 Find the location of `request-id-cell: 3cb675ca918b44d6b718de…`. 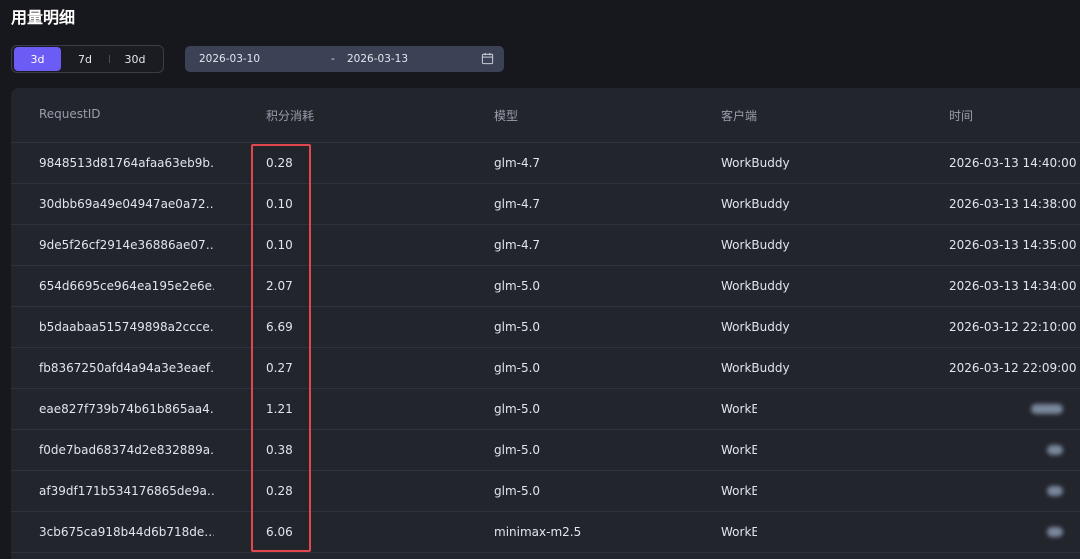

request-id-cell: 3cb675ca918b44d6b718de… is located at coordinates (126, 532).